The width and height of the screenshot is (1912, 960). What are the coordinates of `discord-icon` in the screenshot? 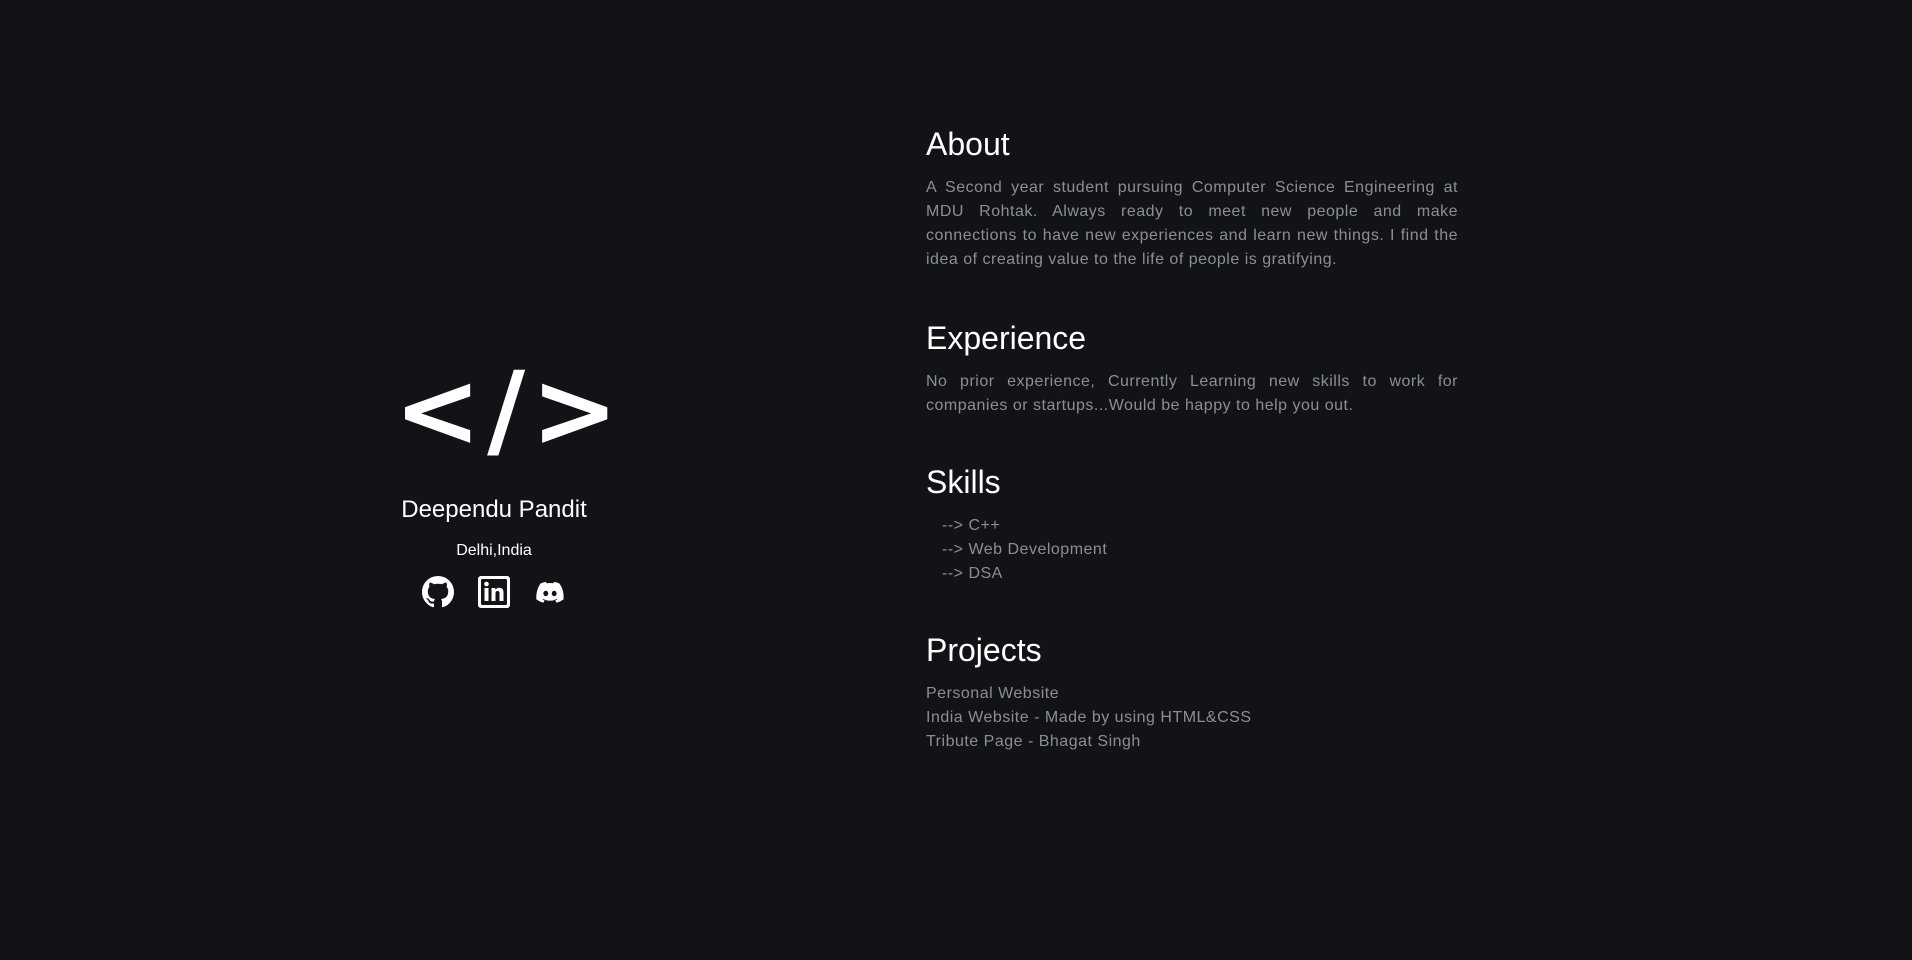 It's located at (550, 592).